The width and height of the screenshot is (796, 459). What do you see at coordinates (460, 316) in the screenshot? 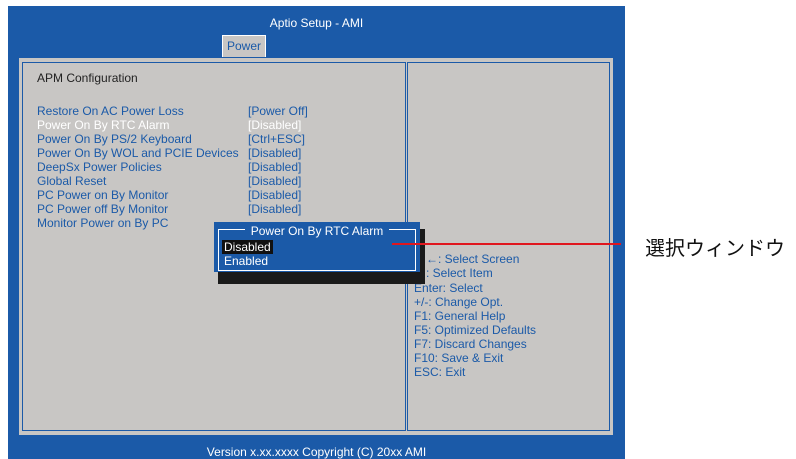
I see `help-general-help: F1: General Help` at bounding box center [460, 316].